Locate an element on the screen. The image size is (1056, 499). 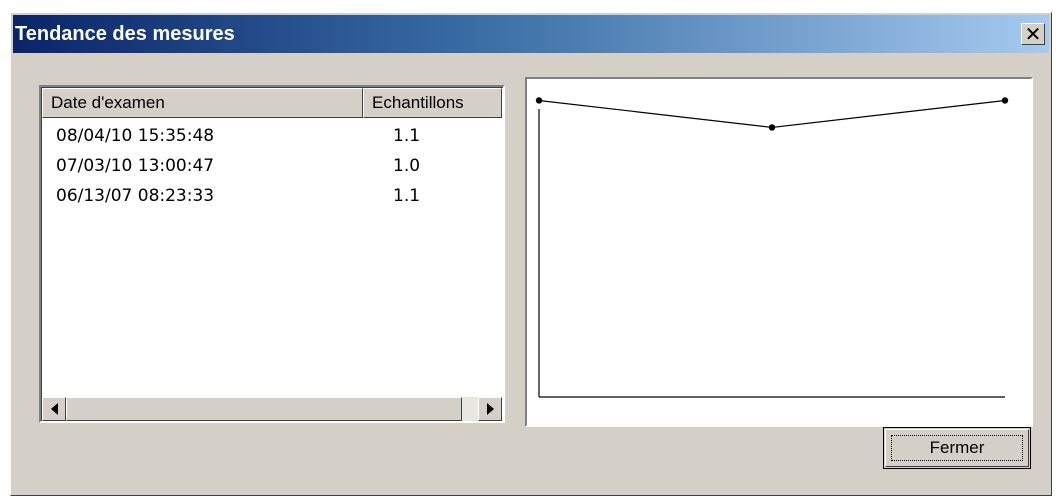
window-title: Tendance des mesures is located at coordinates (125, 34).